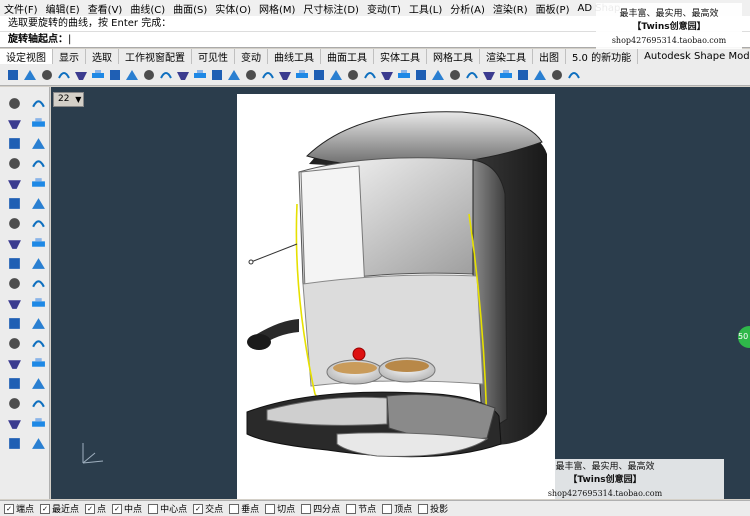 The image size is (750, 516). What do you see at coordinates (251, 75) in the screenshot?
I see `offset-icon` at bounding box center [251, 75].